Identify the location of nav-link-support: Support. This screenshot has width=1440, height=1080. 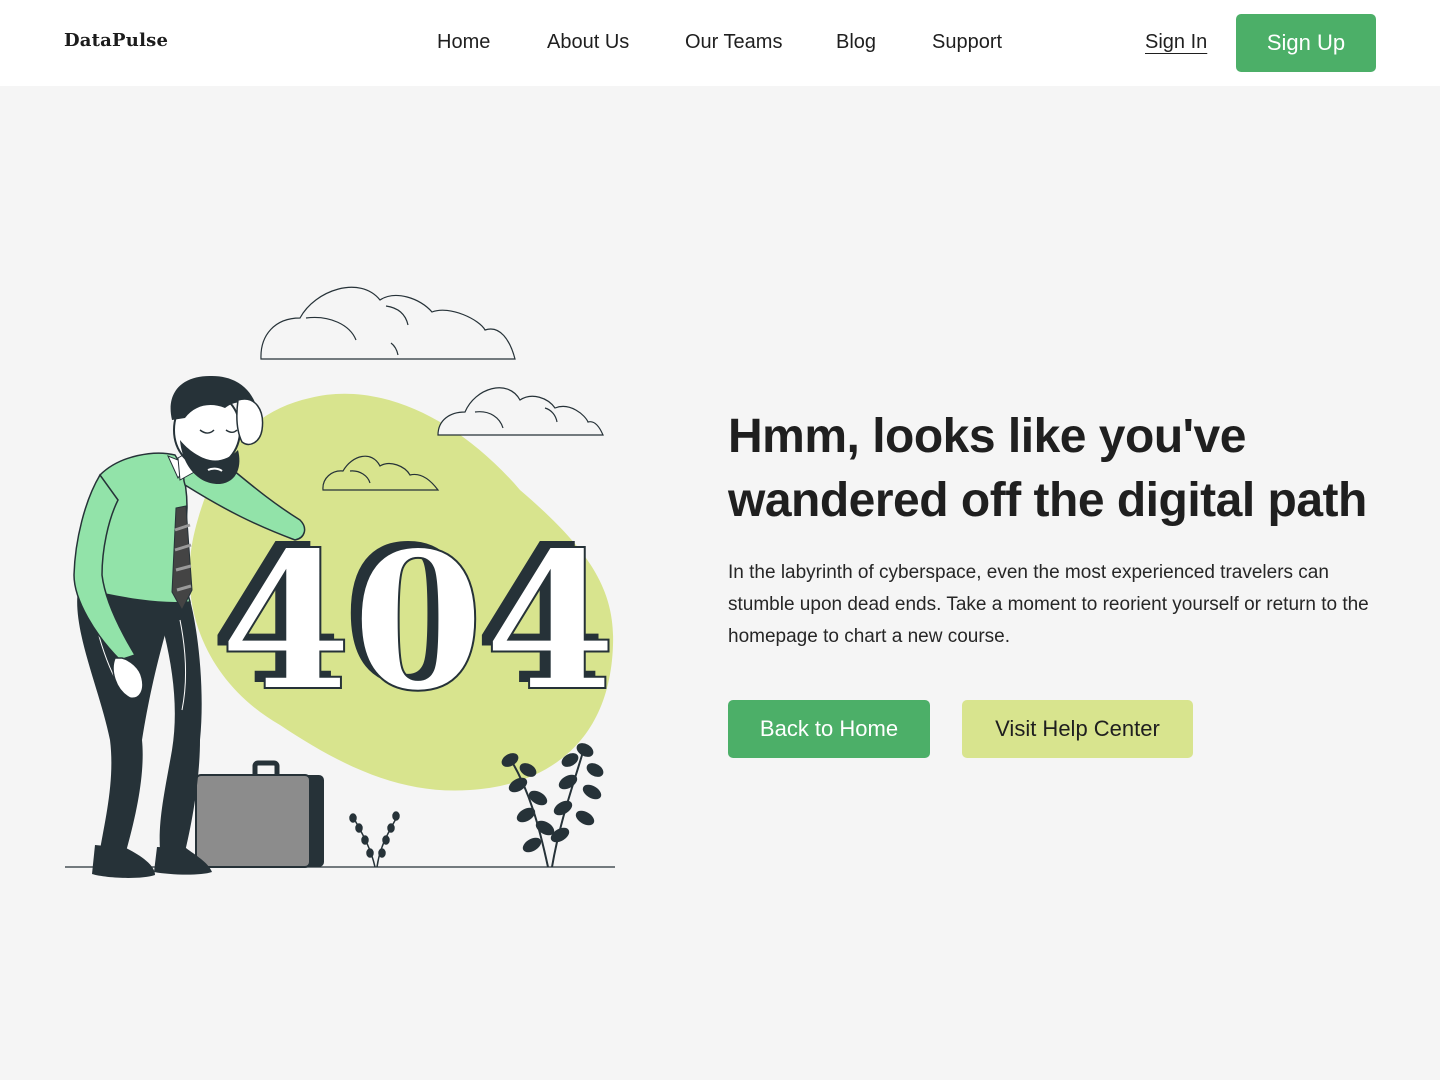
(967, 42).